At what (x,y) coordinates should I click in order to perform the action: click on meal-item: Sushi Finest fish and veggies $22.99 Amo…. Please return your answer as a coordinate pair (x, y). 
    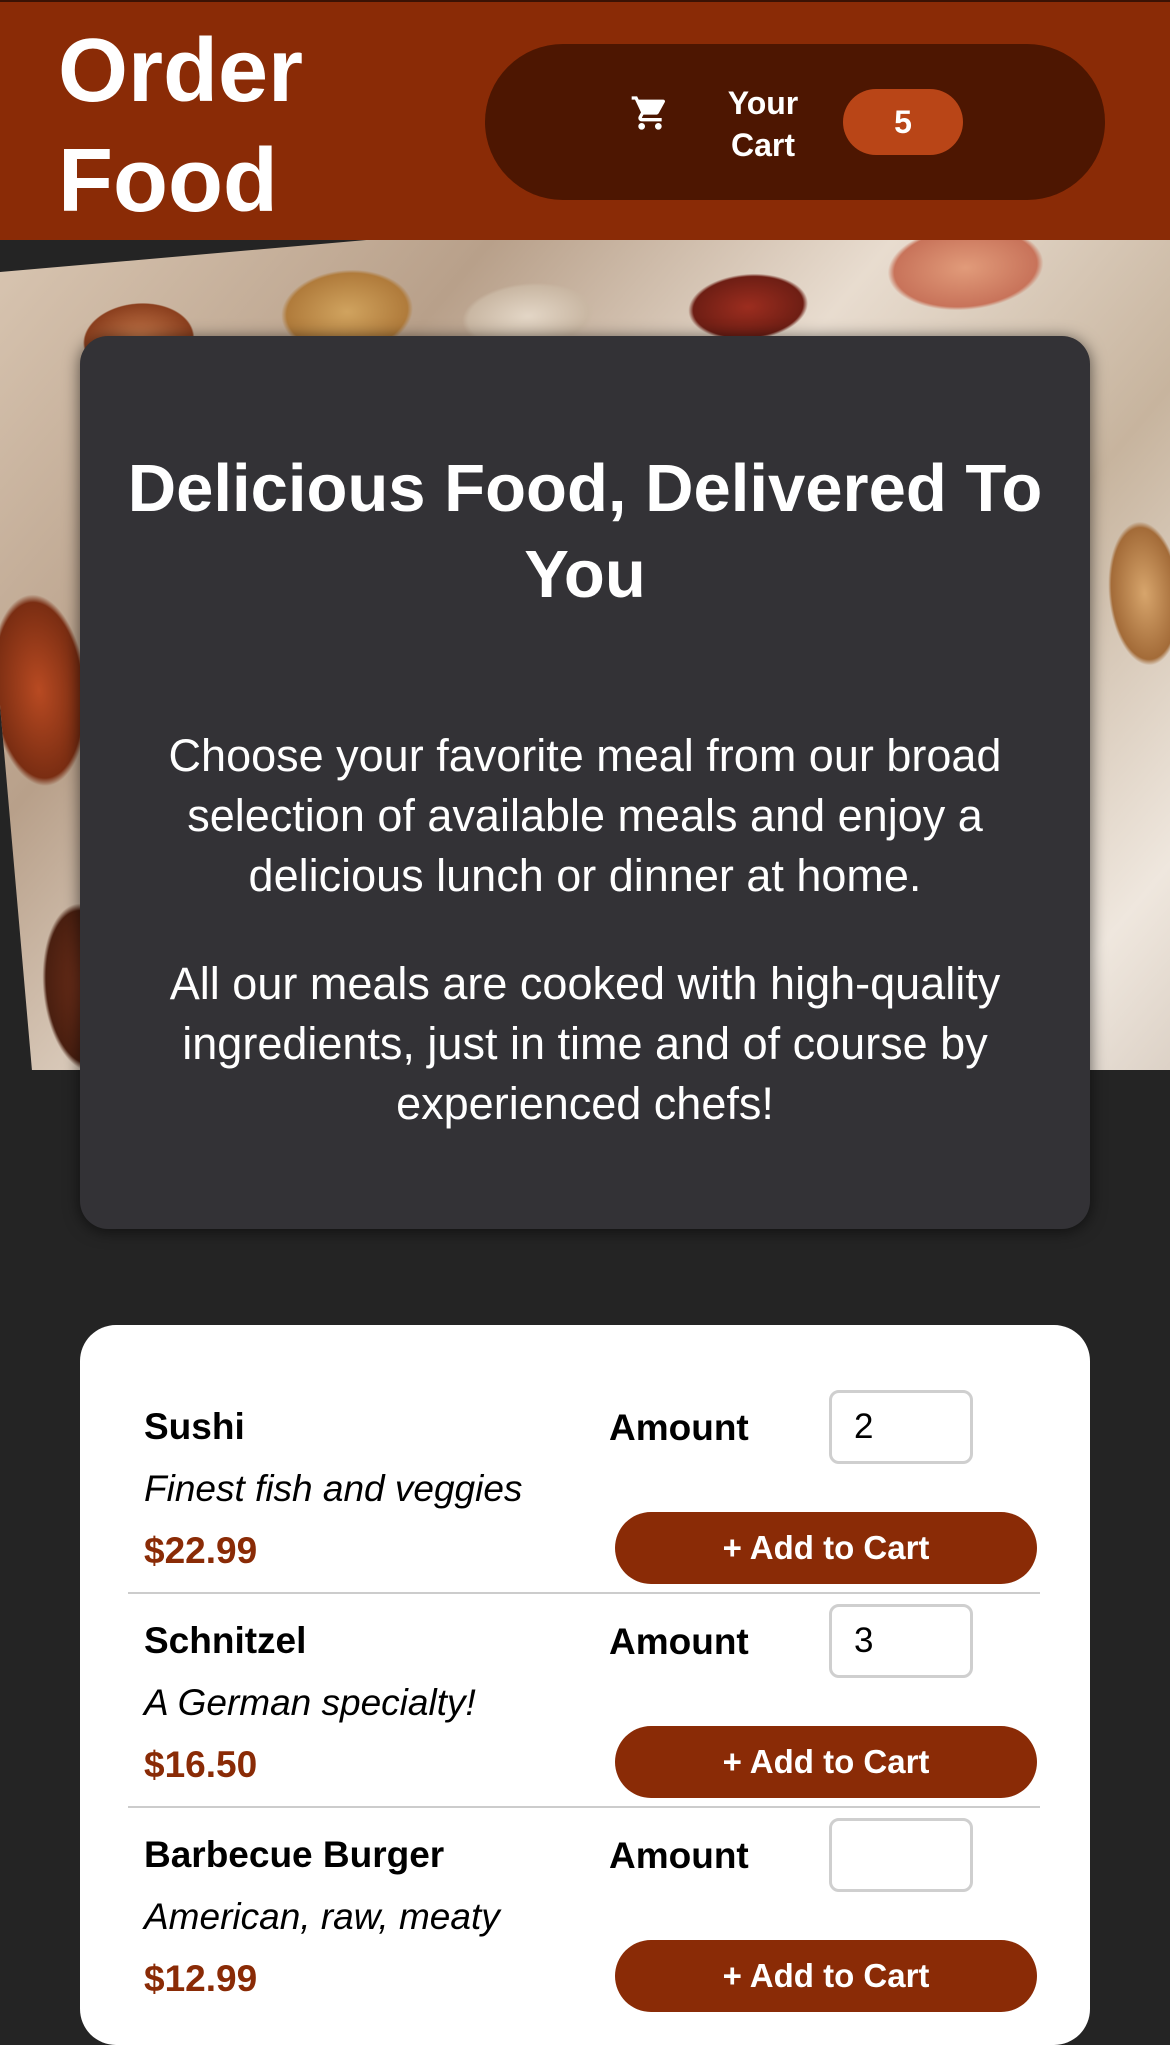
    Looking at the image, I should click on (584, 1487).